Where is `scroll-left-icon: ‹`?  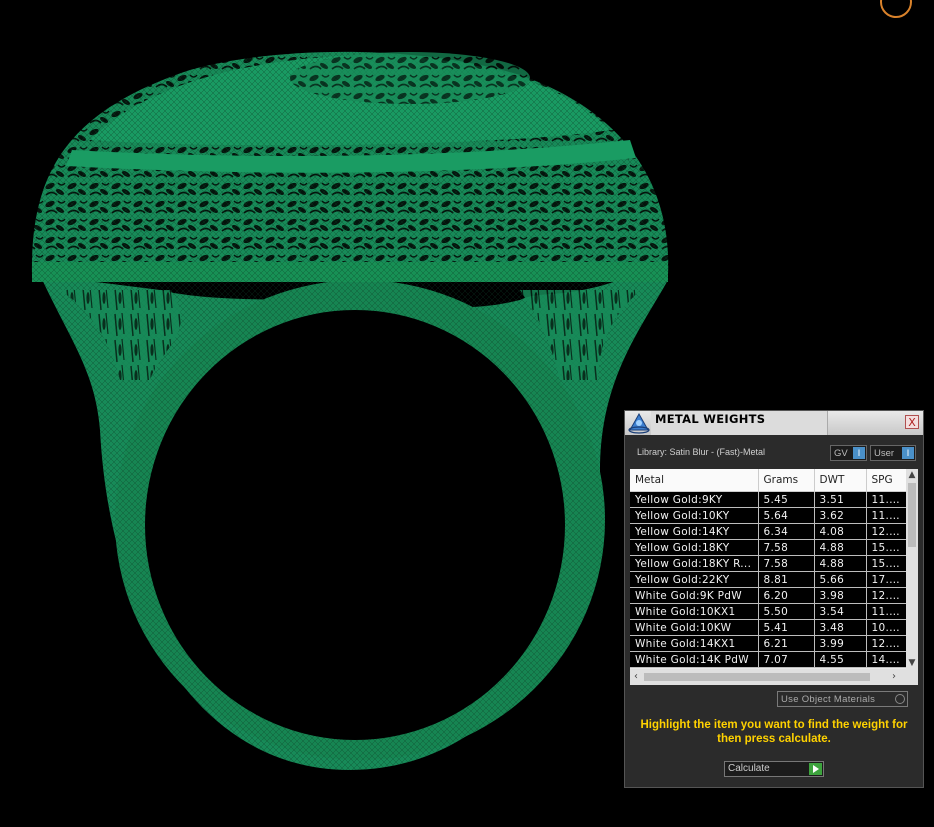 scroll-left-icon: ‹ is located at coordinates (636, 677).